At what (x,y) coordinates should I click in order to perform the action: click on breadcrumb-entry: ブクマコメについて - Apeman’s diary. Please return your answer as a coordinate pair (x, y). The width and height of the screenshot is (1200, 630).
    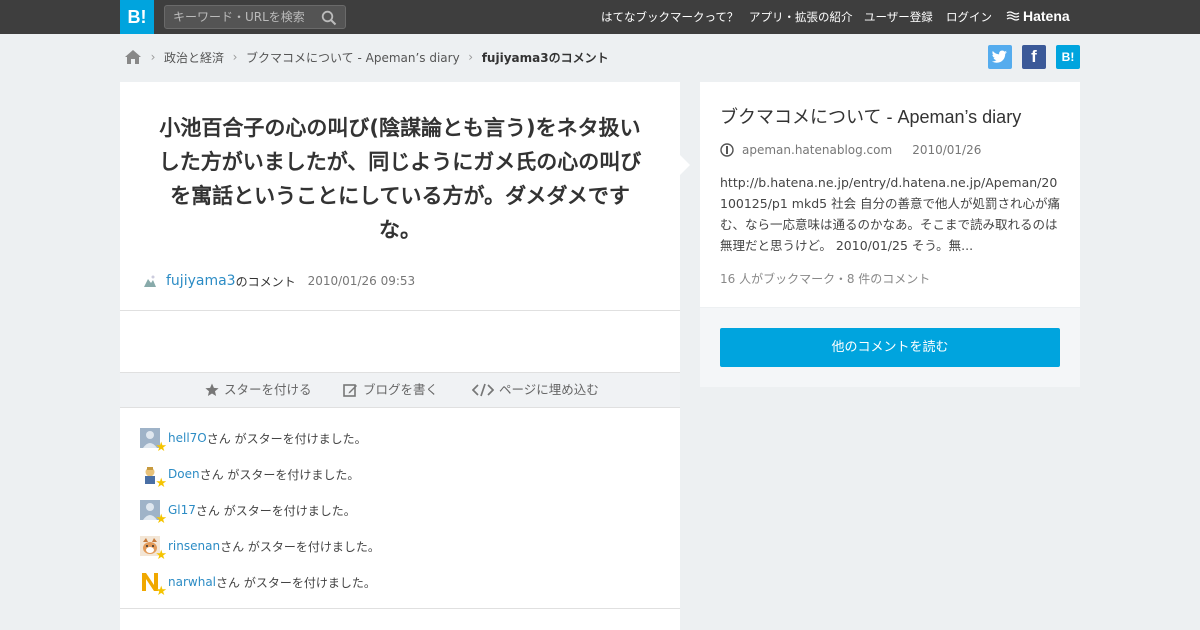
    Looking at the image, I should click on (353, 57).